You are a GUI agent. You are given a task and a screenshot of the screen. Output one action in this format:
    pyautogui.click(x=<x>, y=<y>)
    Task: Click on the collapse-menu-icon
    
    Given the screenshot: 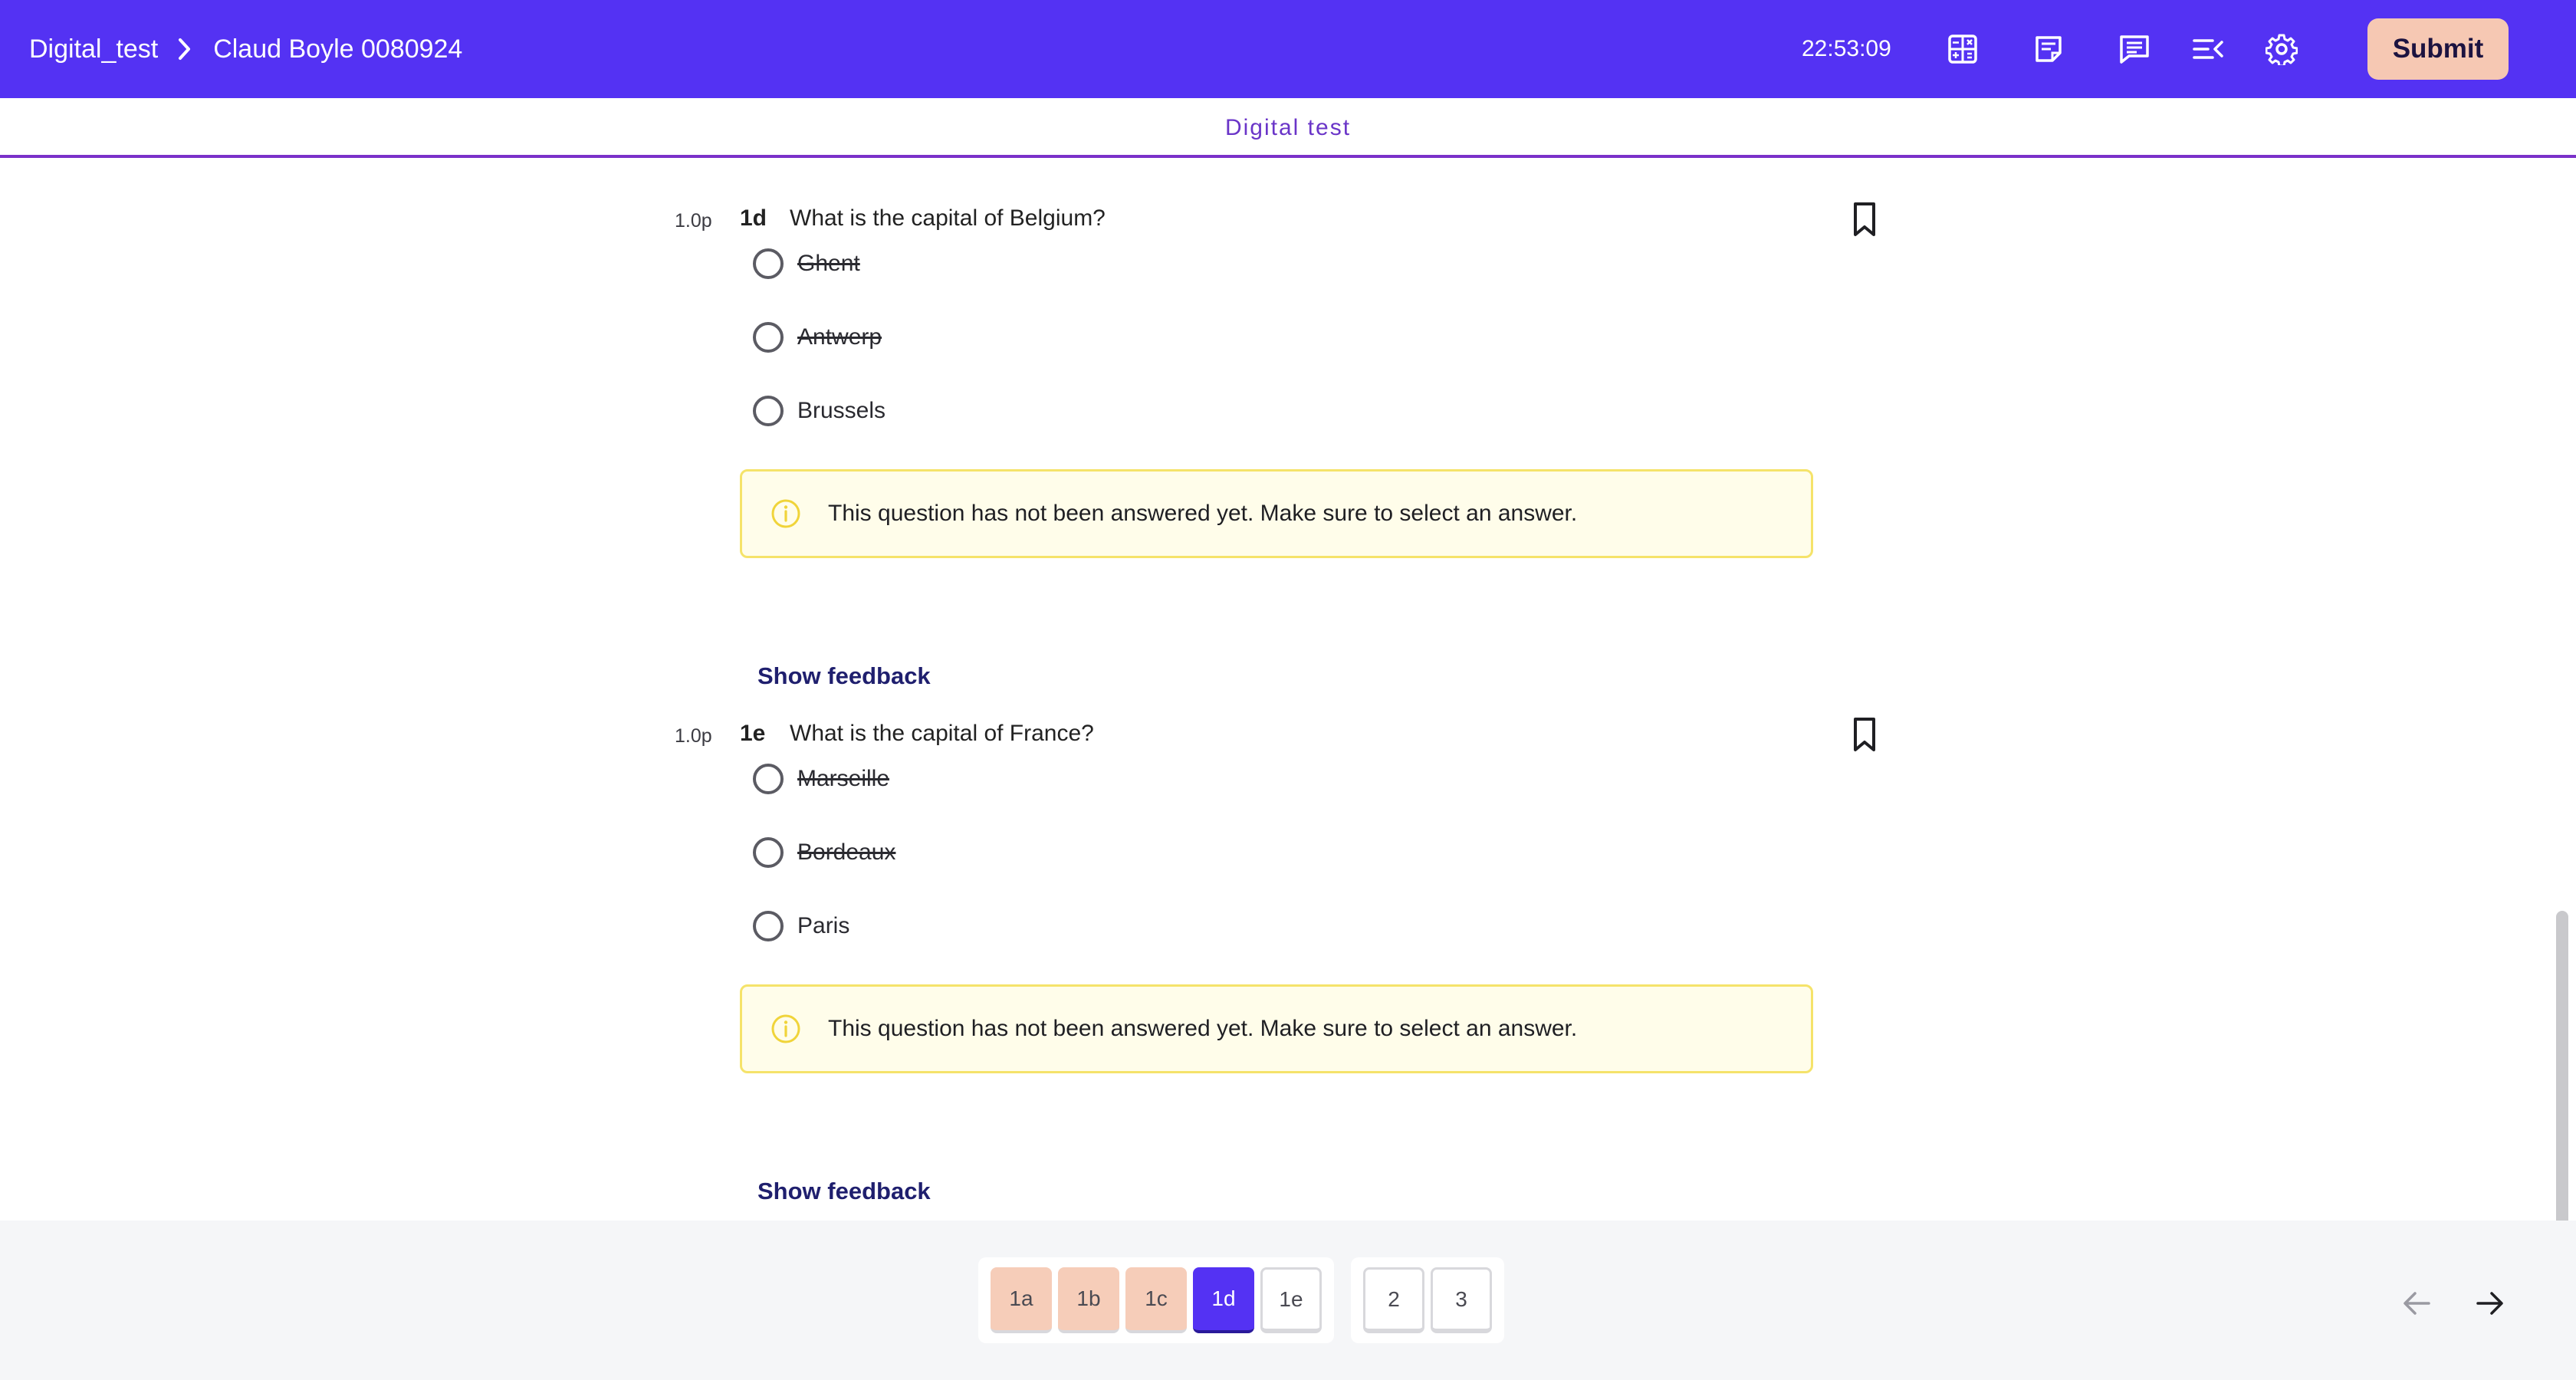 What is the action you would take?
    pyautogui.click(x=2208, y=49)
    